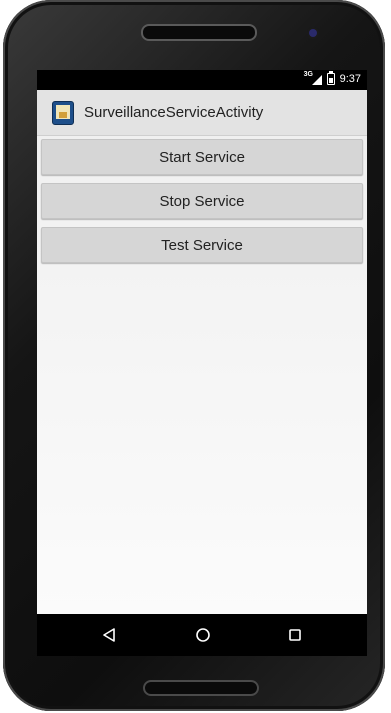 The width and height of the screenshot is (391, 713). I want to click on activity-title: SurveillanceServiceActivity, so click(174, 112).